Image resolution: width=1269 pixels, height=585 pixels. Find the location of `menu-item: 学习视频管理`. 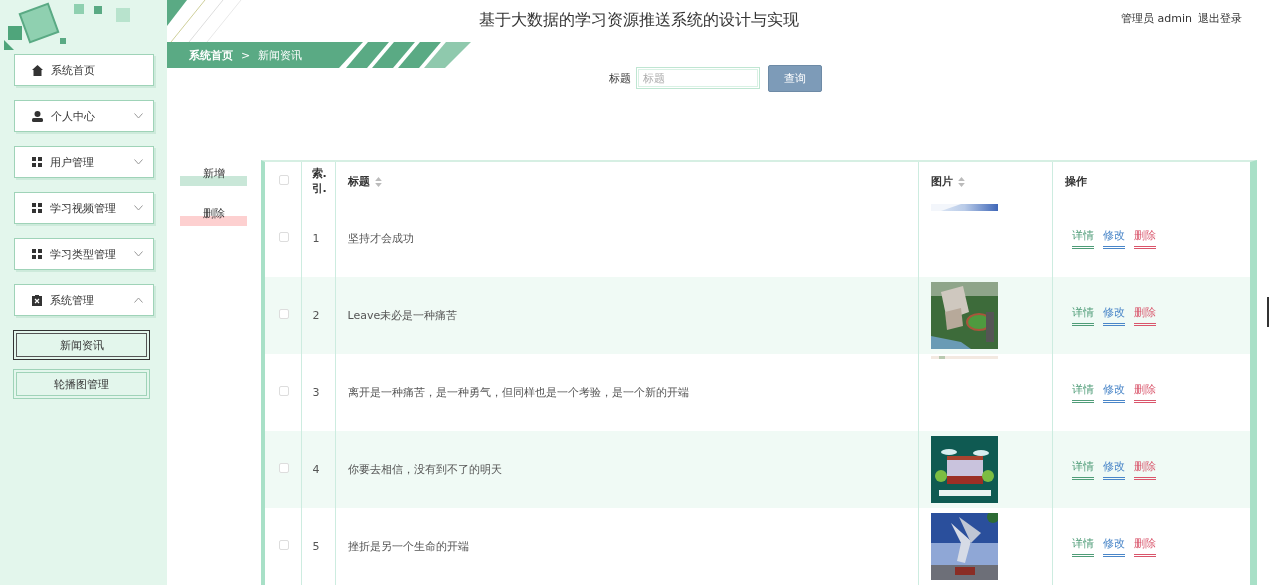

menu-item: 学习视频管理 is located at coordinates (84, 208).